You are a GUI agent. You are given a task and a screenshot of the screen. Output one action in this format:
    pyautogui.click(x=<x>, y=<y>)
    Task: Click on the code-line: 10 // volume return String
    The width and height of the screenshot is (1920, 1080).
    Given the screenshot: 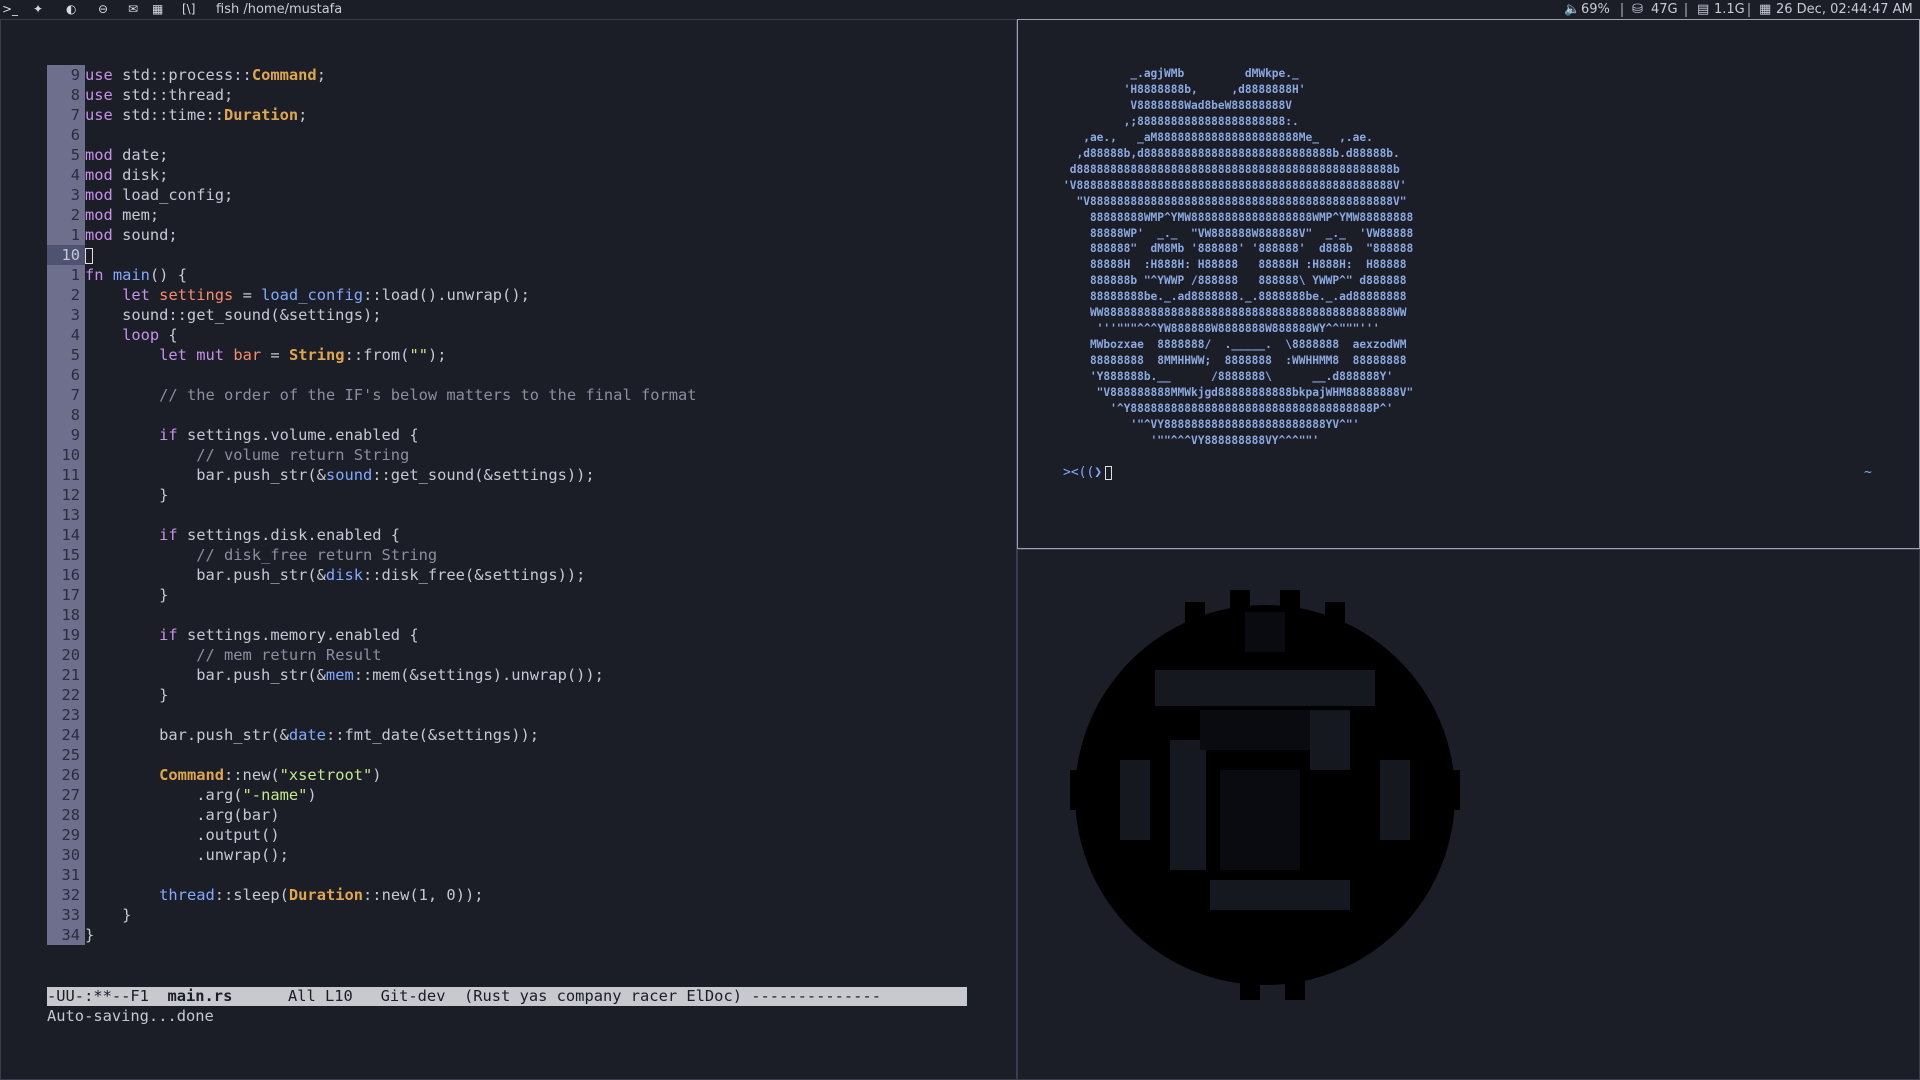 What is the action you would take?
    pyautogui.click(x=372, y=455)
    